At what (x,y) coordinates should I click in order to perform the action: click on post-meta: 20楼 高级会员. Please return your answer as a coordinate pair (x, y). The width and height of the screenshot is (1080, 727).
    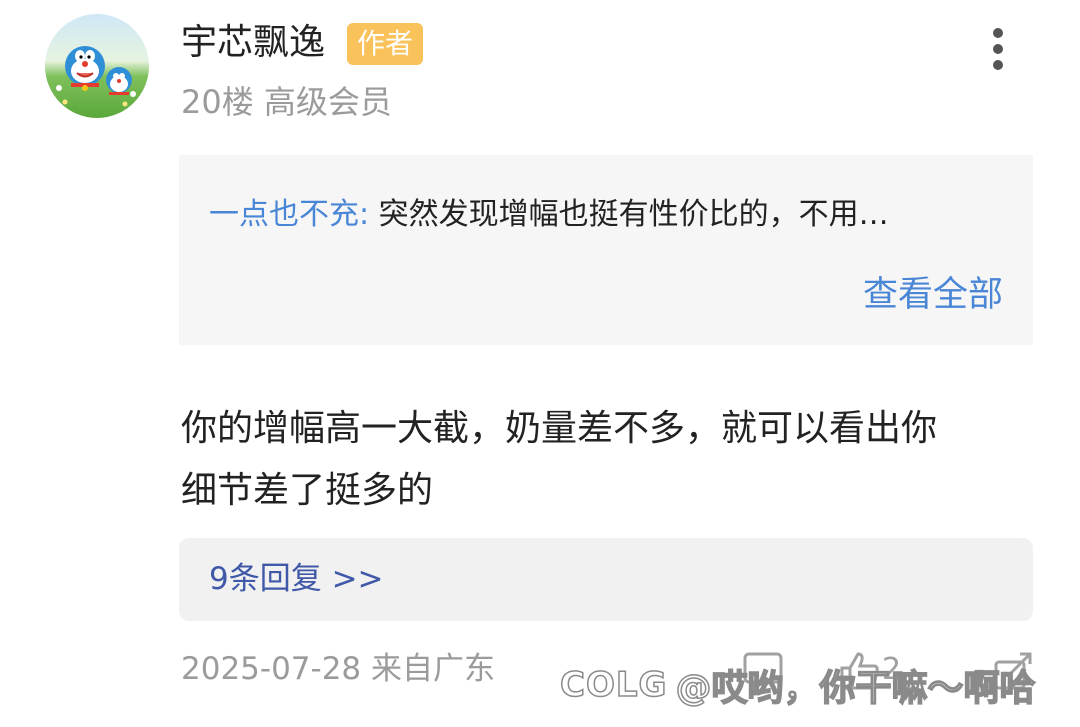
    Looking at the image, I should click on (286, 102).